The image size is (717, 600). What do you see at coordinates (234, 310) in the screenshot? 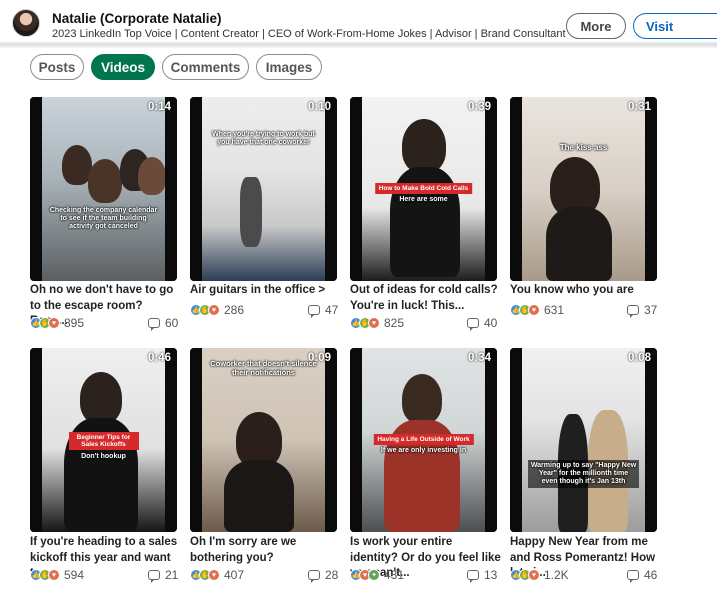
I see `reaction-count: 286` at bounding box center [234, 310].